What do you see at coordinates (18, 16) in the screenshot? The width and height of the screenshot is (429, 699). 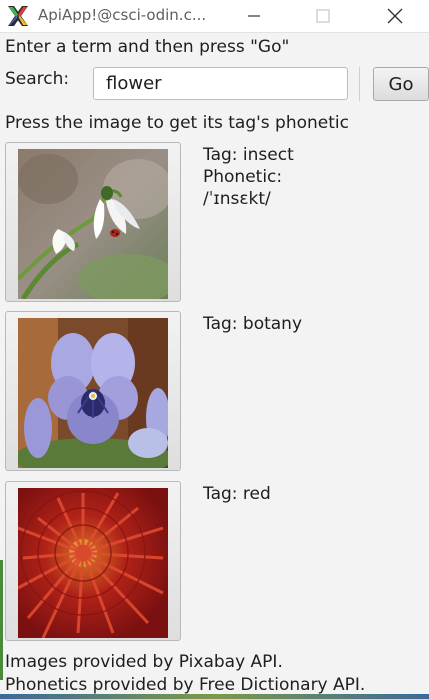 I see `x-logo-icon` at bounding box center [18, 16].